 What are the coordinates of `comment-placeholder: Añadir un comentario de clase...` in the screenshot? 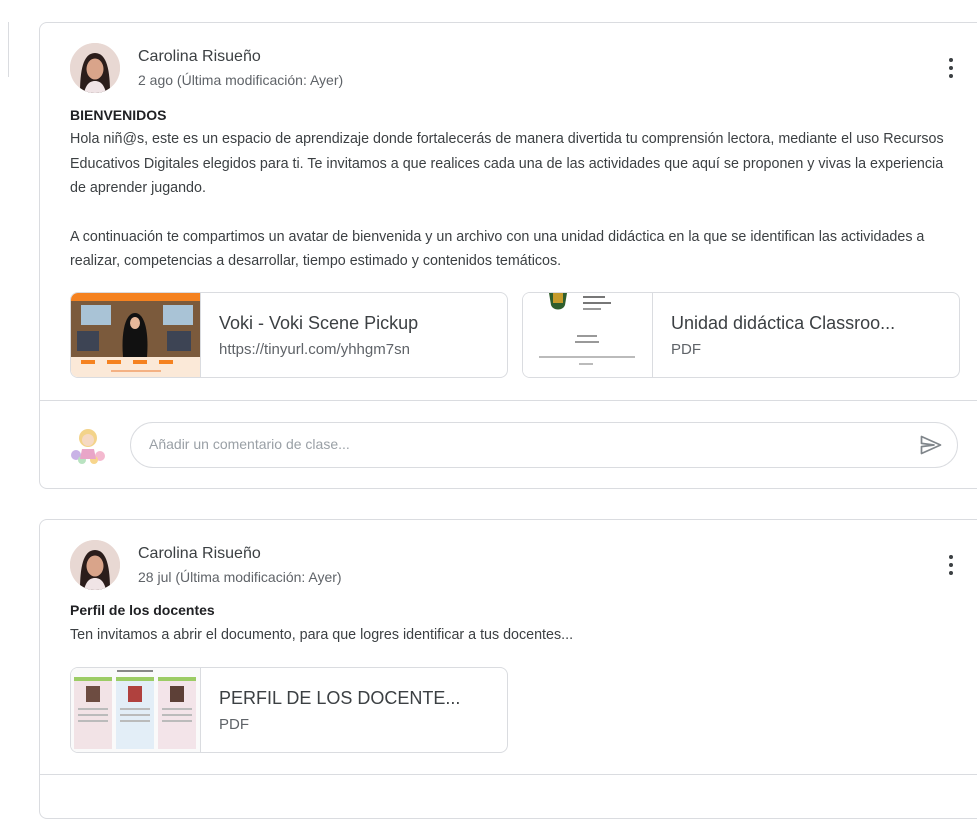 It's located at (249, 444).